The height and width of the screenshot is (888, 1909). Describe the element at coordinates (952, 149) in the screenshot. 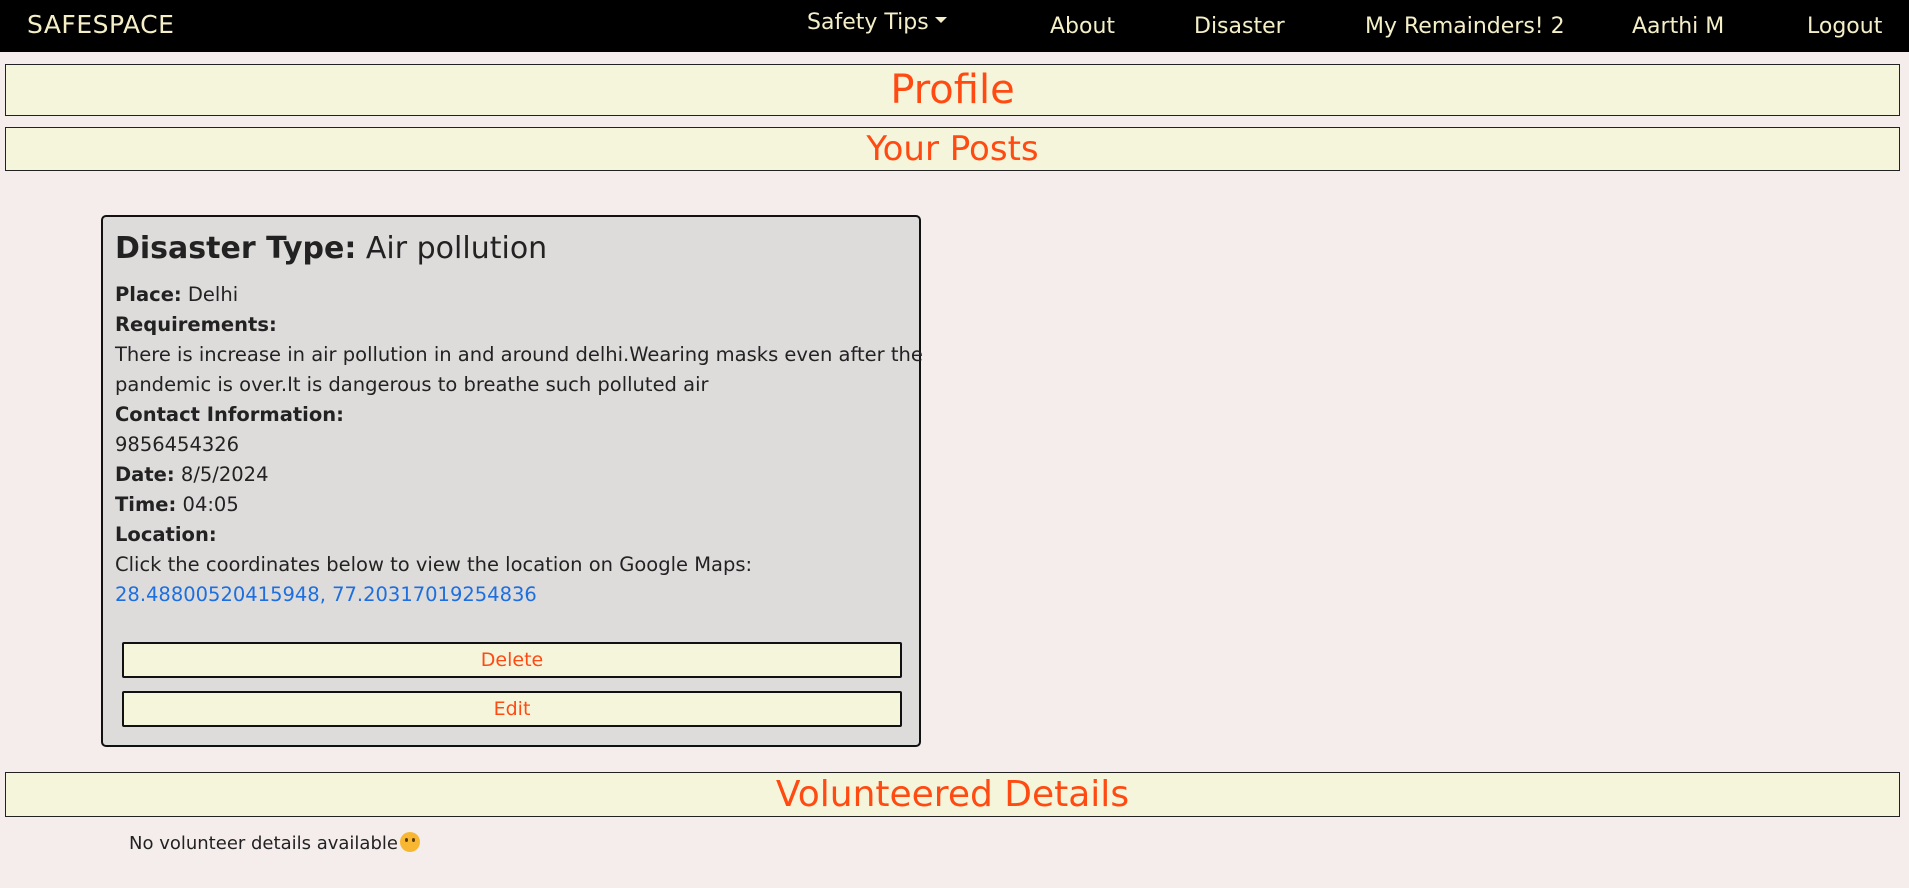

I see `your-posts-heading: Your Posts` at that location.